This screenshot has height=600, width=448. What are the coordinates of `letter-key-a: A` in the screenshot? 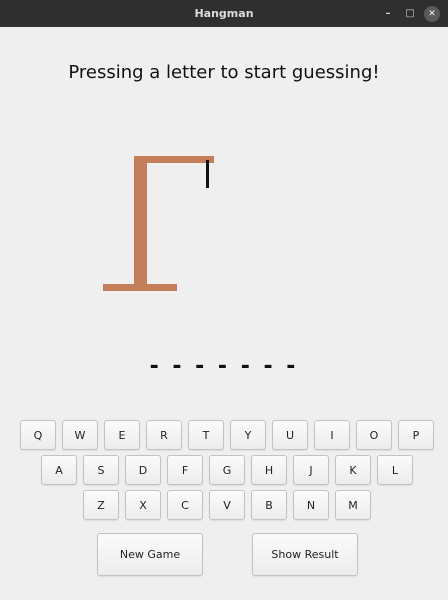 It's located at (59, 470).